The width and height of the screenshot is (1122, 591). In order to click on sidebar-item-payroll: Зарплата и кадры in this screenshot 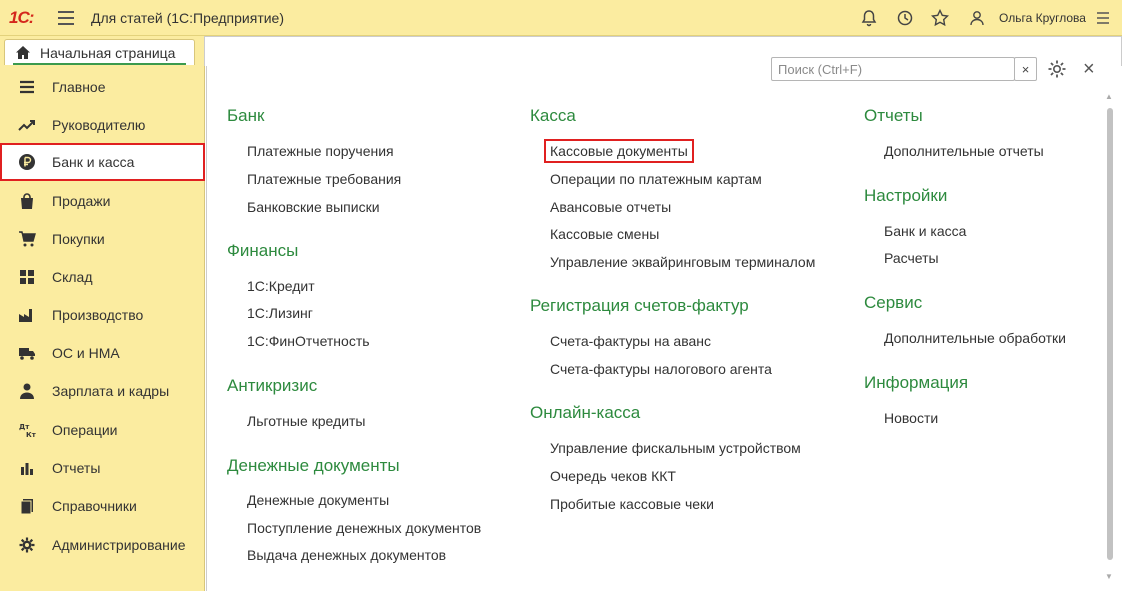, I will do `click(102, 391)`.